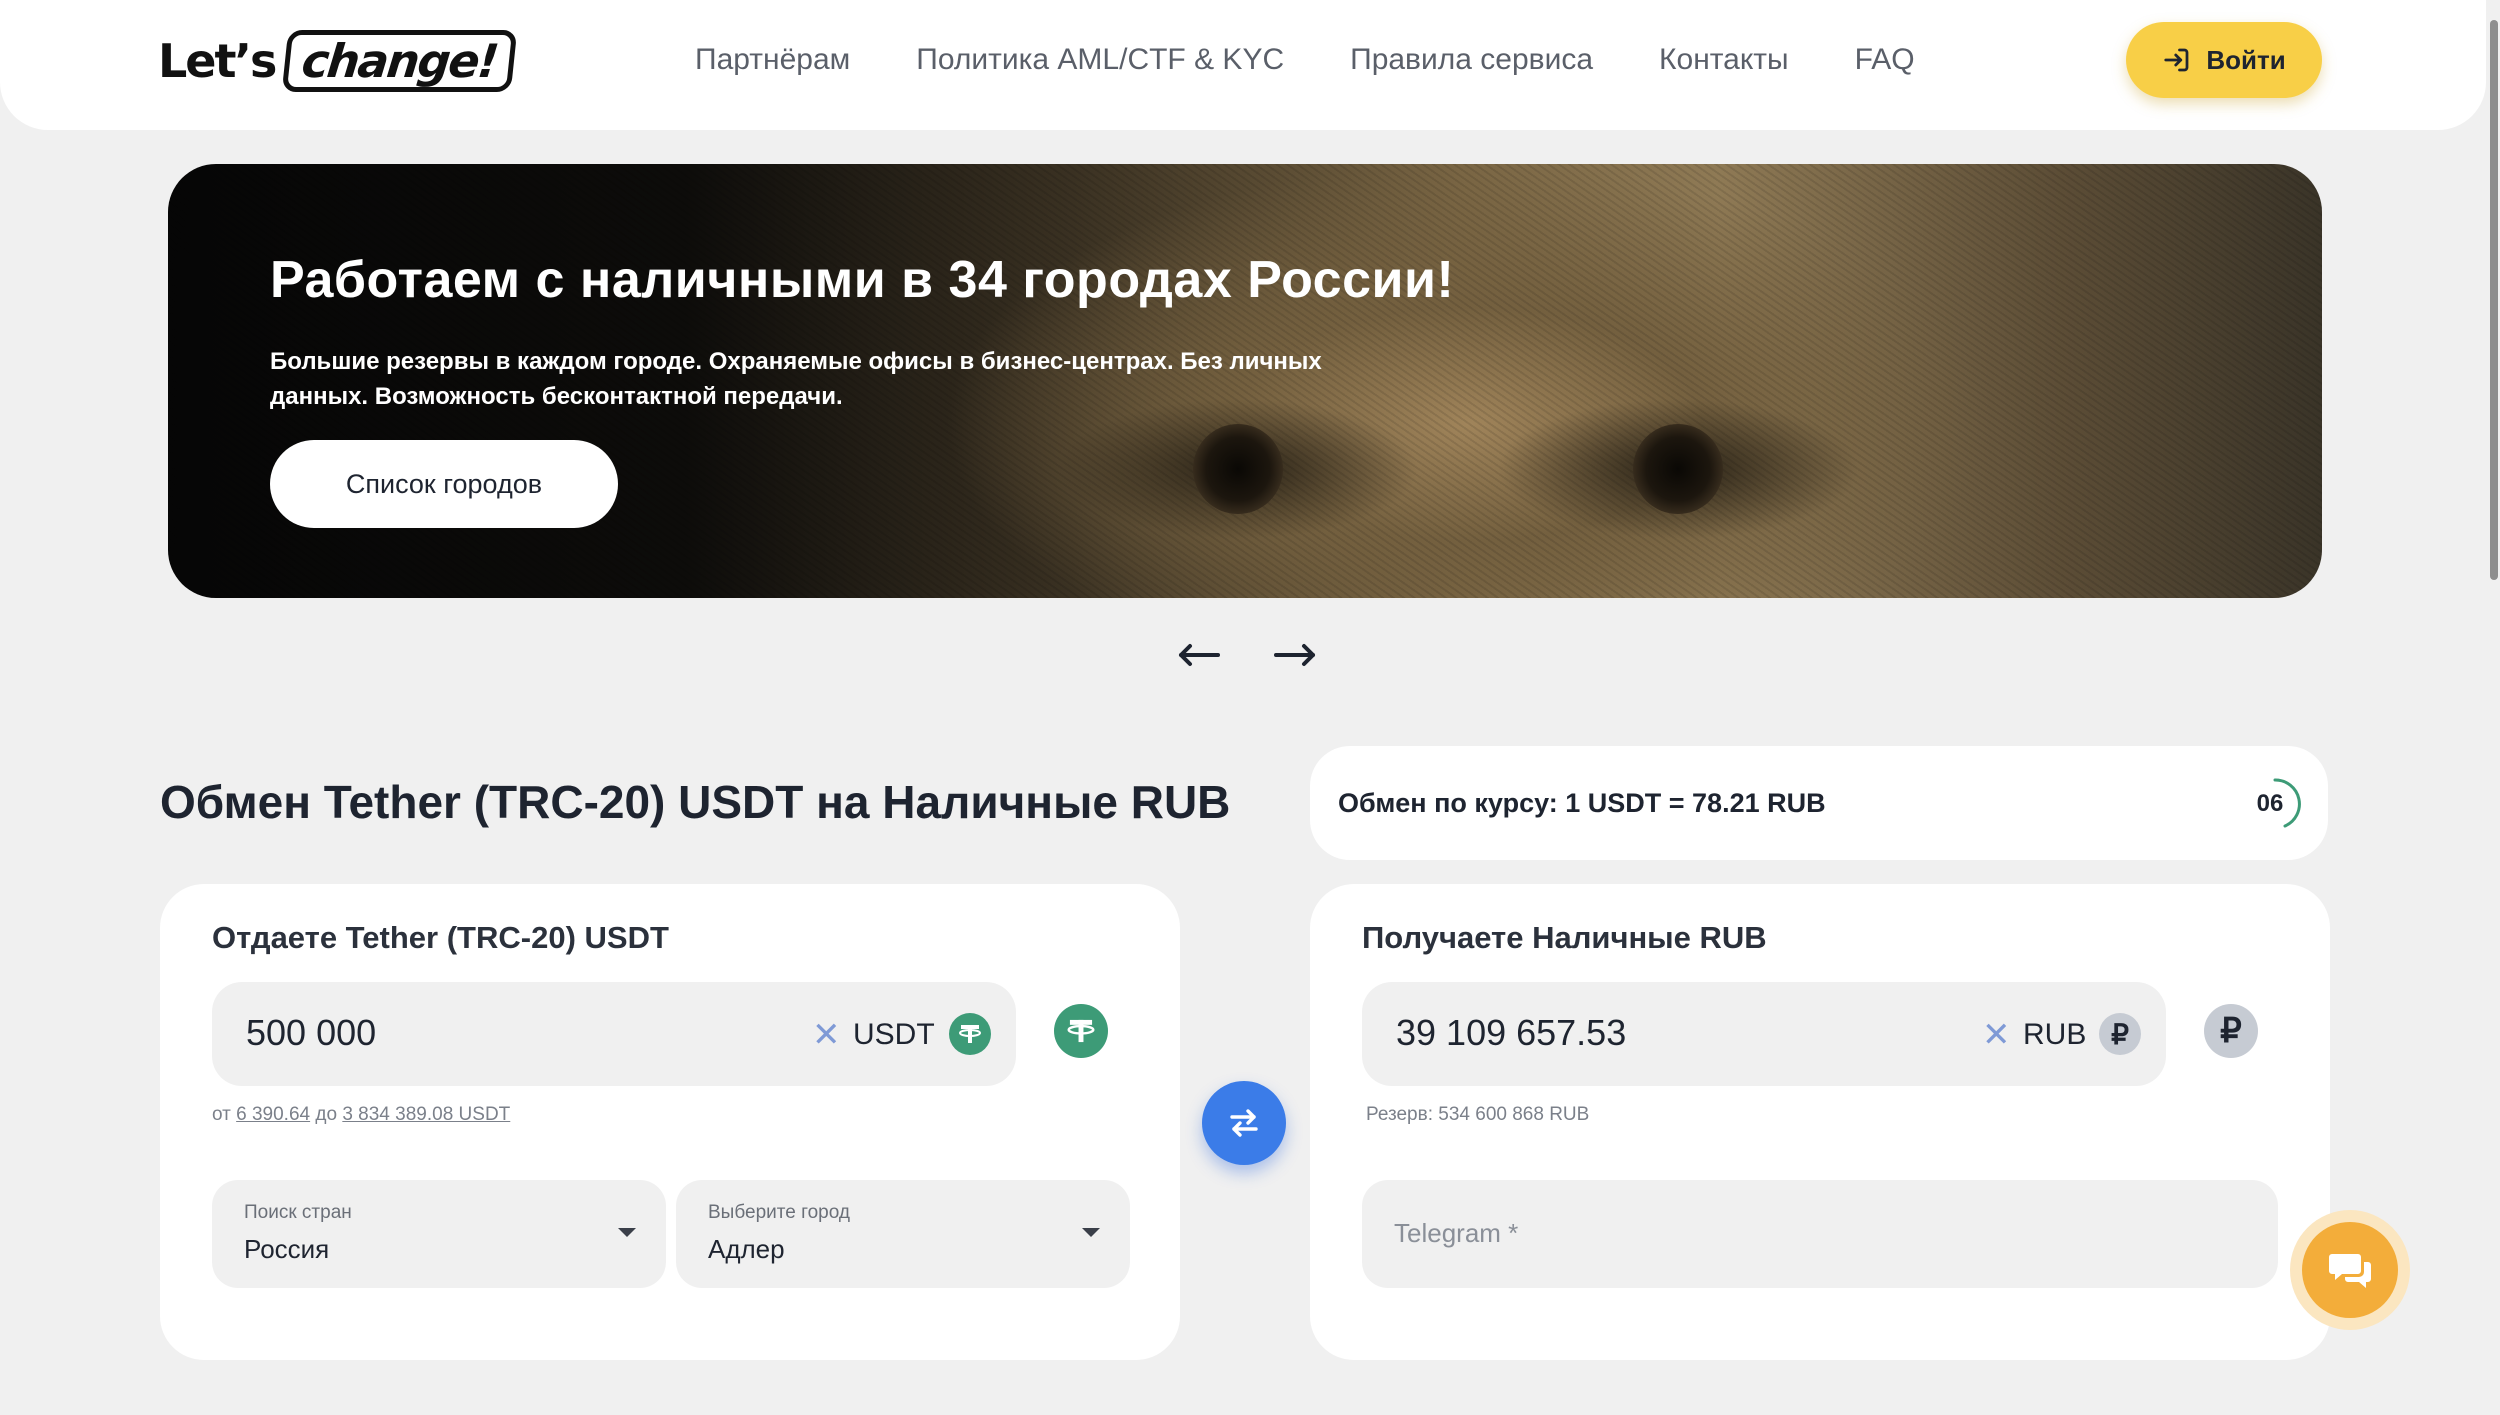 This screenshot has width=2500, height=1415. Describe the element at coordinates (746, 1249) in the screenshot. I see `city-value: Адлер` at that location.